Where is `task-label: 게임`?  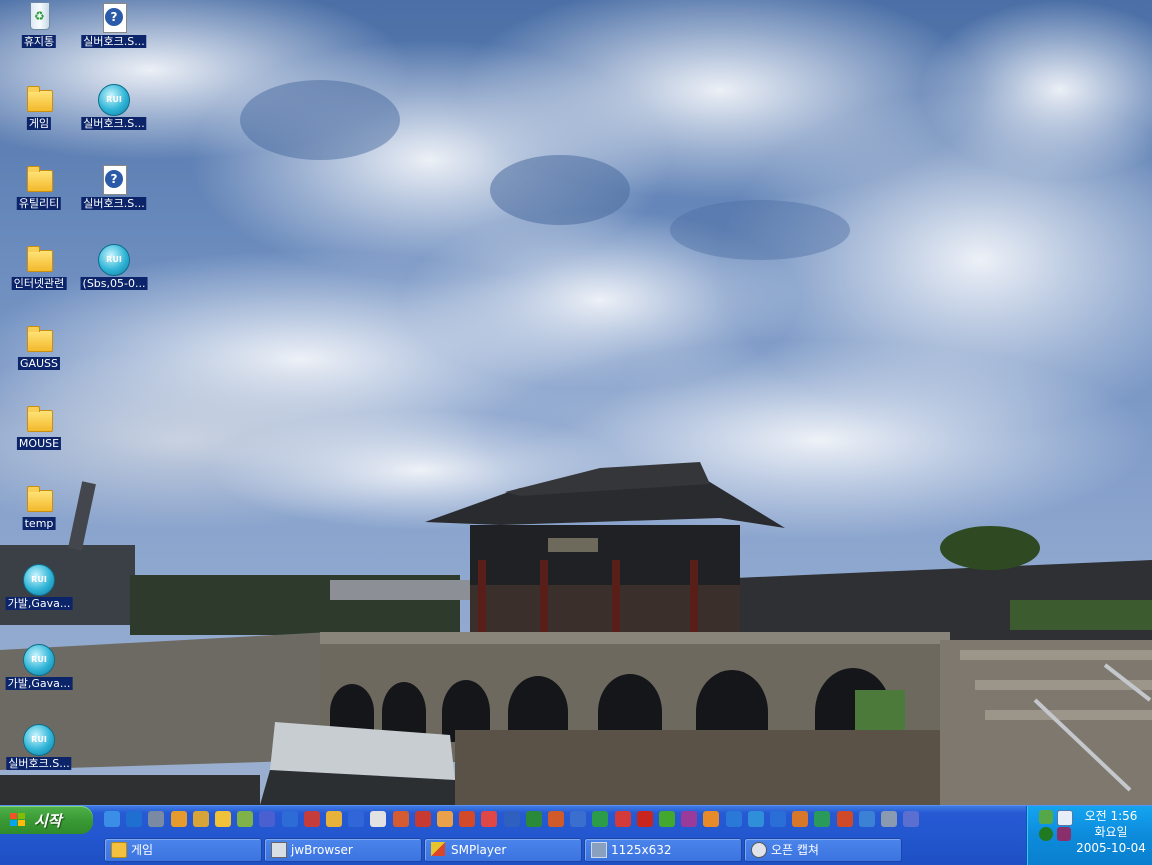 task-label: 게임 is located at coordinates (142, 850).